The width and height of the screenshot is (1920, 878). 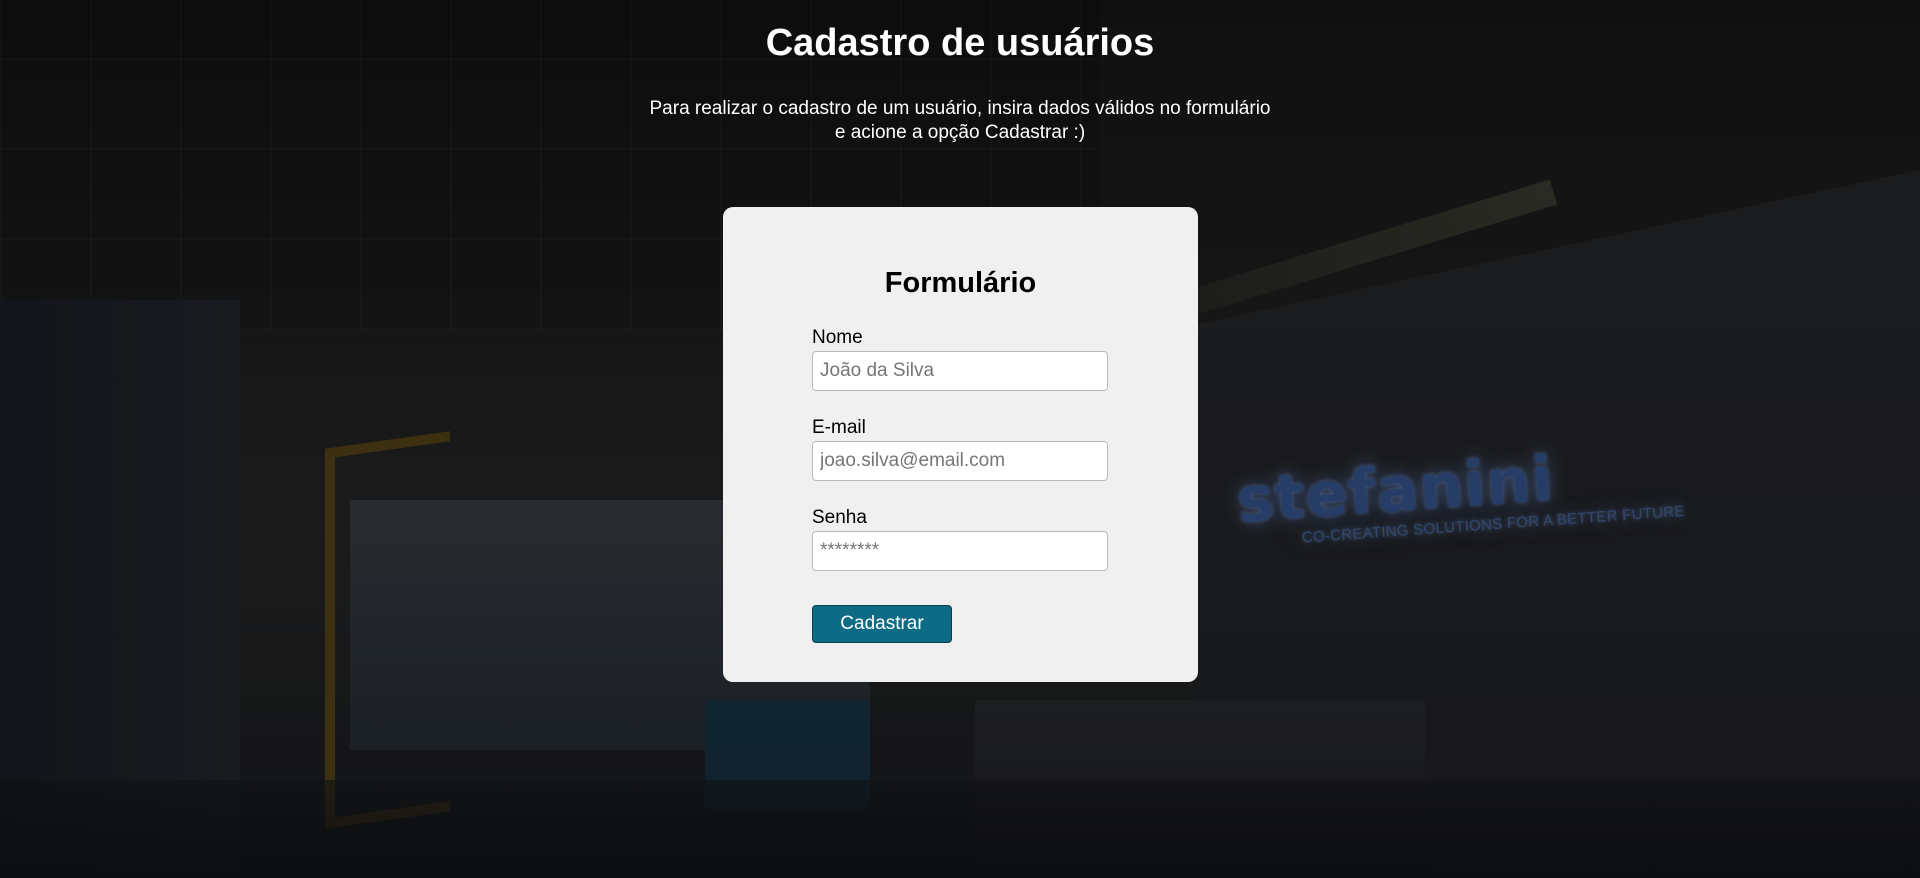 I want to click on email-field-group: E-mail, so click(x=960, y=449).